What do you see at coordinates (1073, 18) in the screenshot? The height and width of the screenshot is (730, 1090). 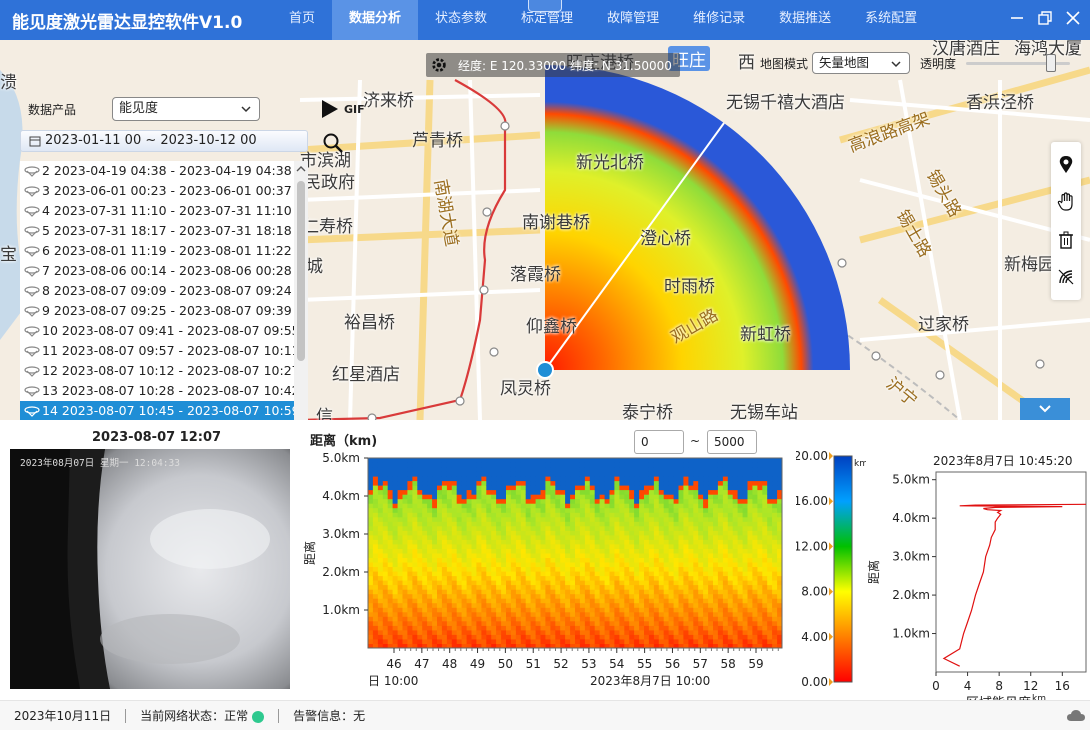 I see `close-icon` at bounding box center [1073, 18].